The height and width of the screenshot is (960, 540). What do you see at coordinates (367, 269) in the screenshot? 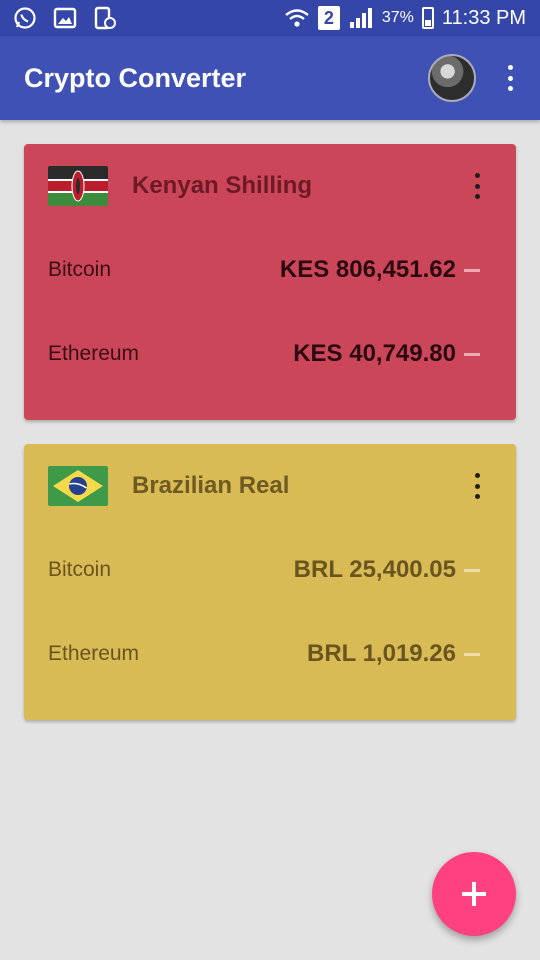
I see `rate-value: KES 806,451.62` at bounding box center [367, 269].